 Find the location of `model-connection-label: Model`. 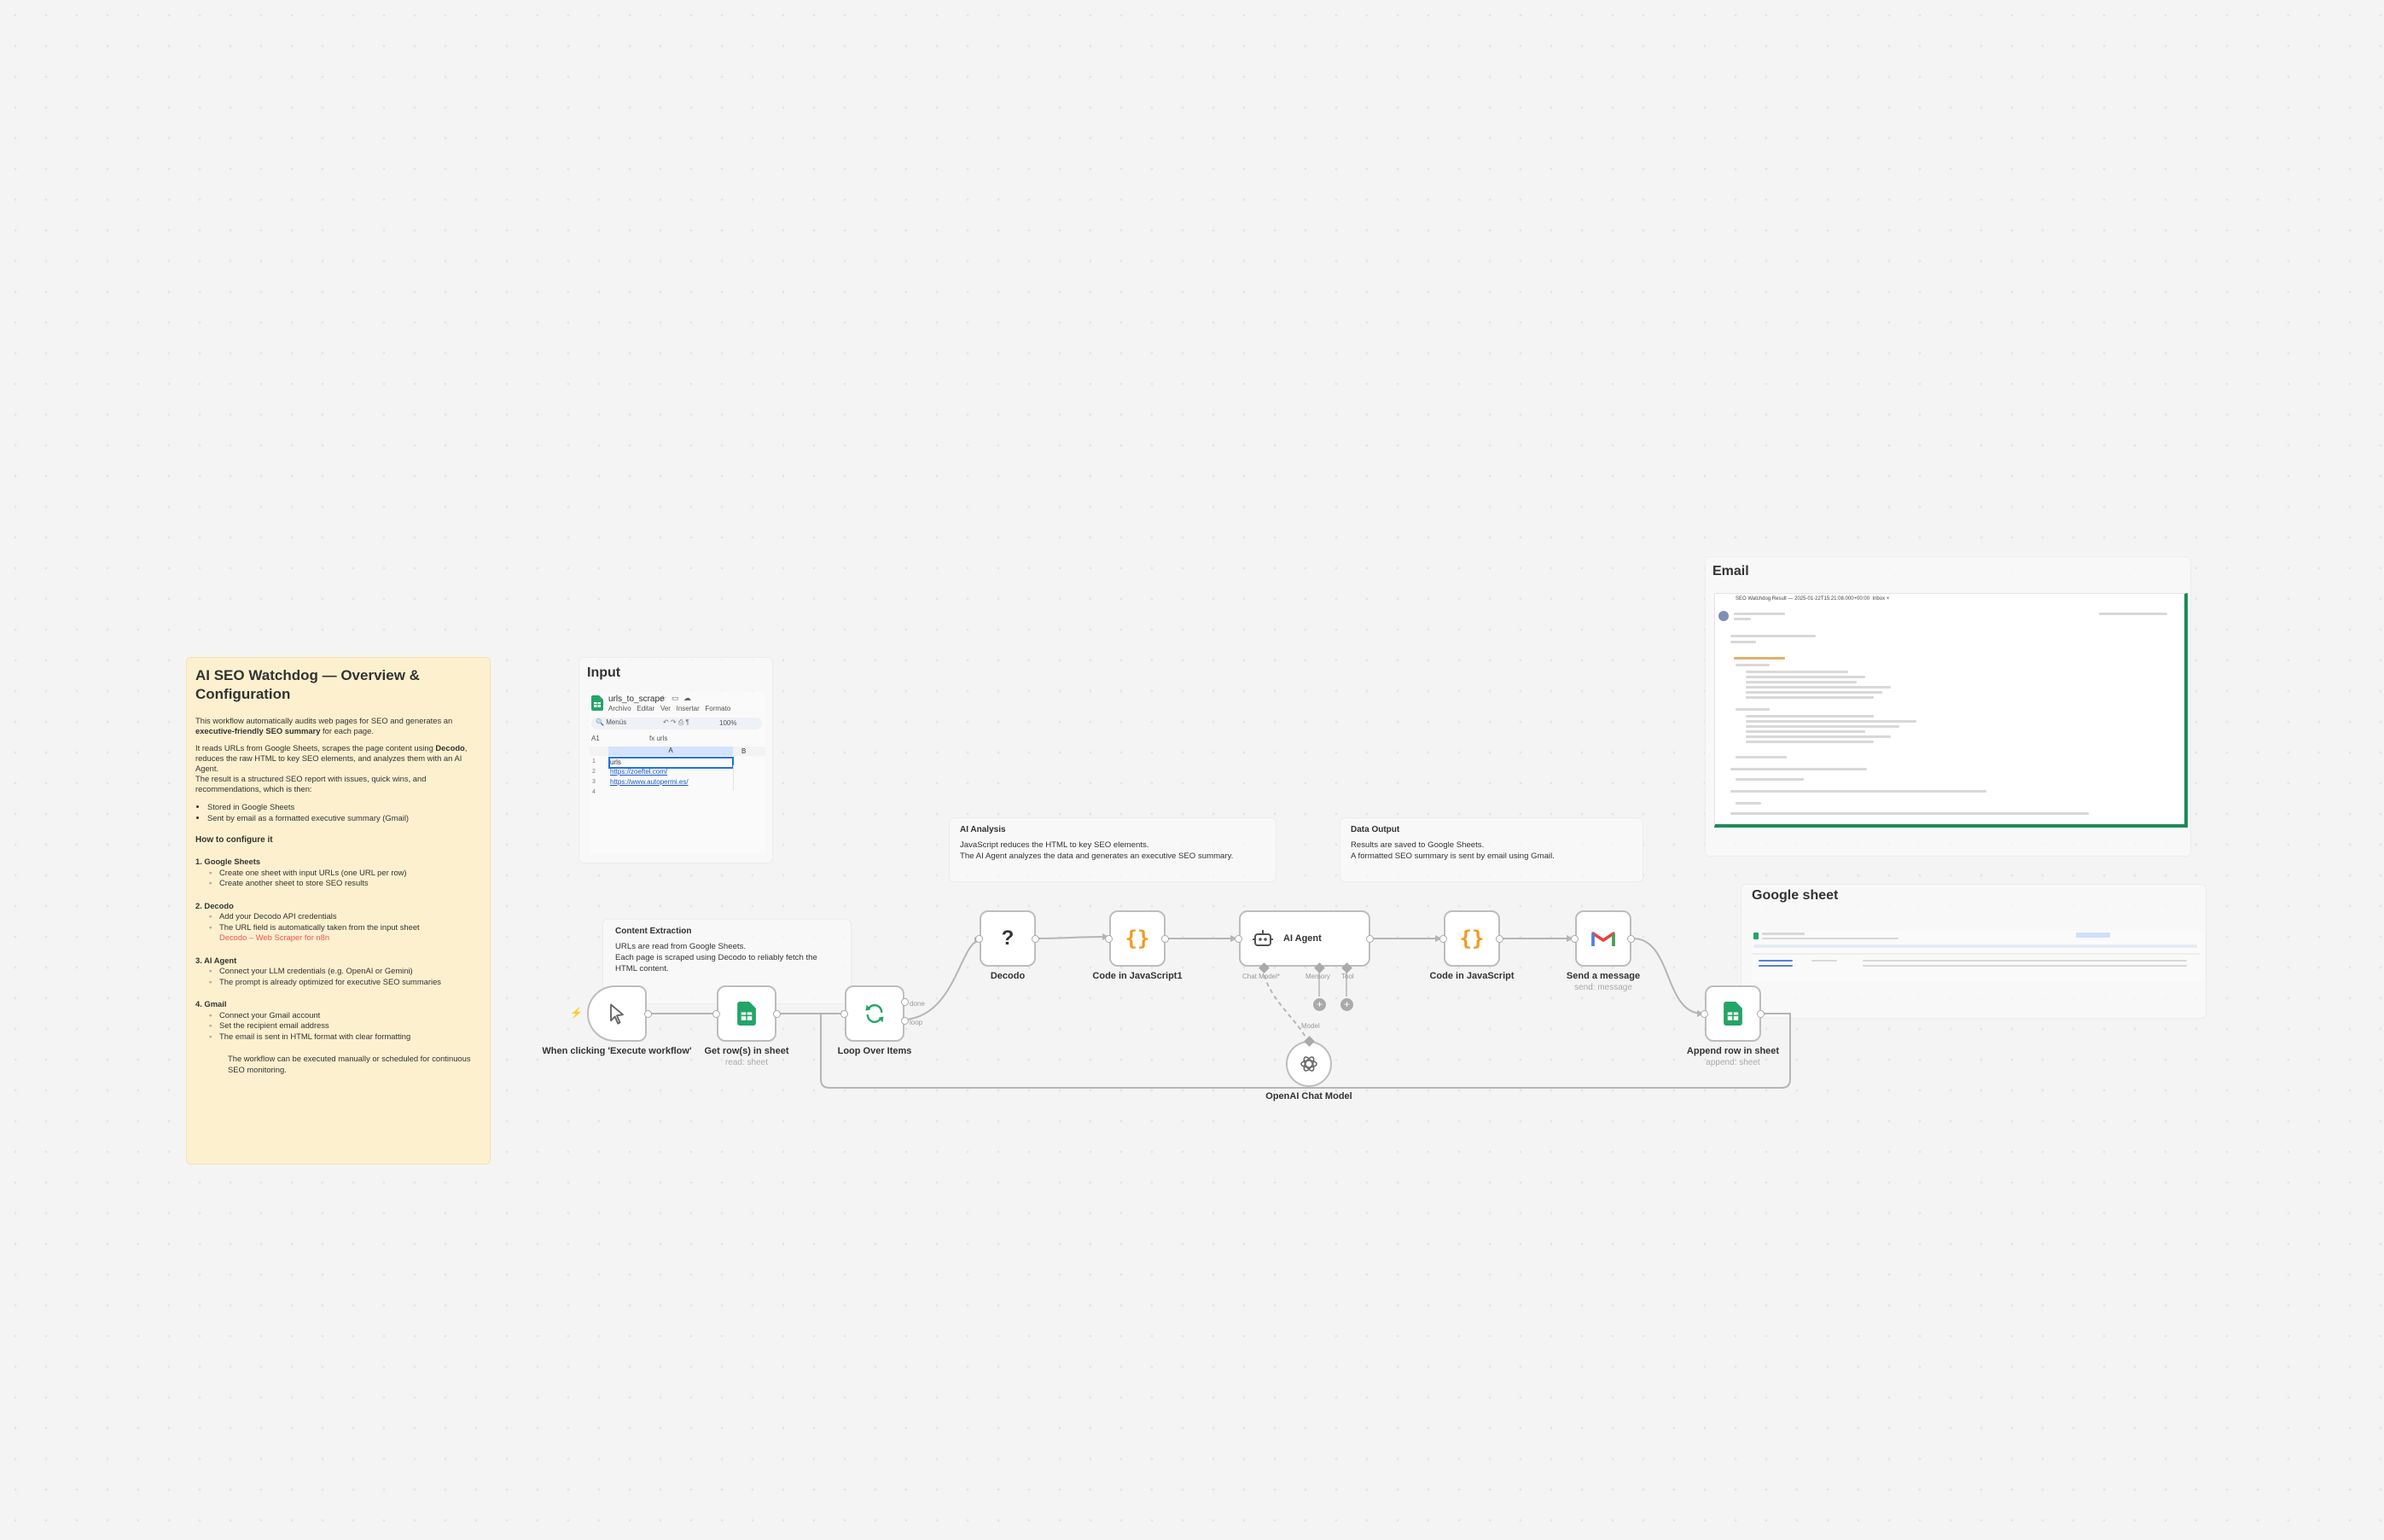

model-connection-label: Model is located at coordinates (1311, 1026).